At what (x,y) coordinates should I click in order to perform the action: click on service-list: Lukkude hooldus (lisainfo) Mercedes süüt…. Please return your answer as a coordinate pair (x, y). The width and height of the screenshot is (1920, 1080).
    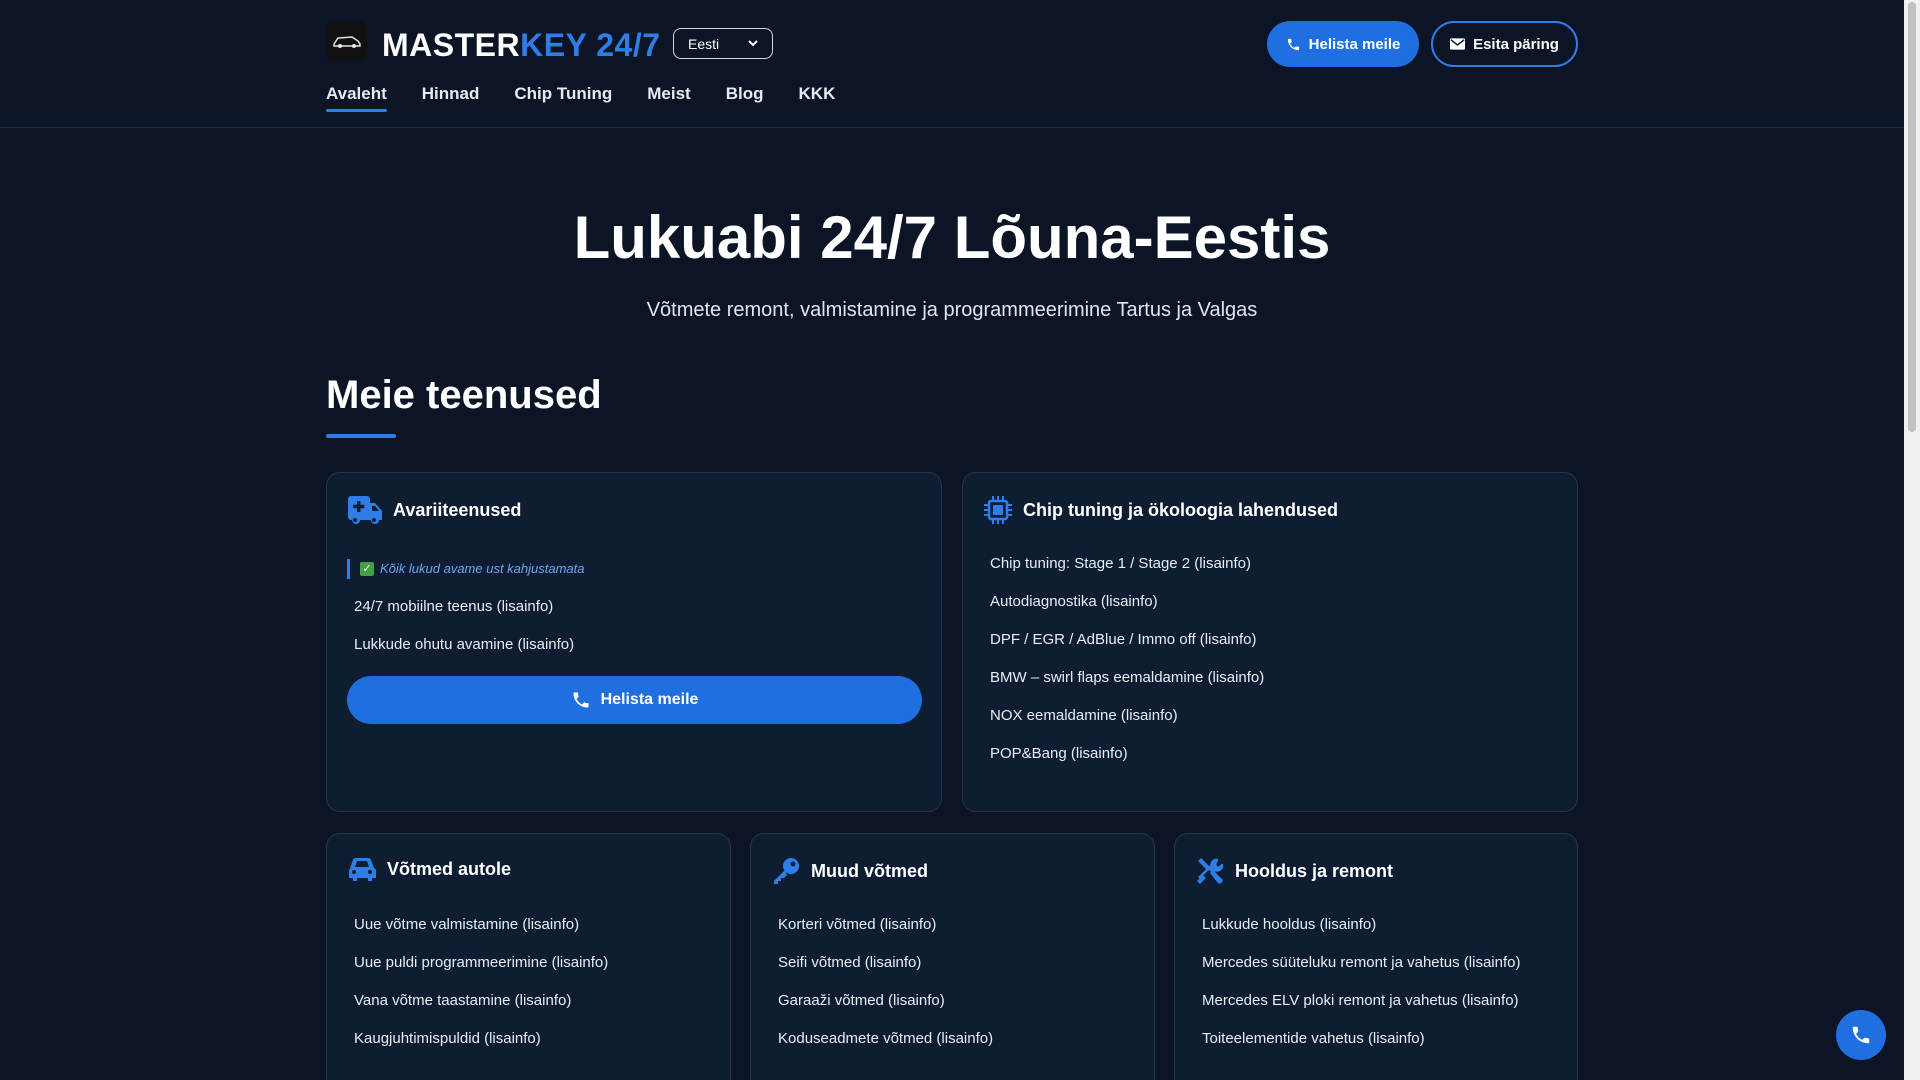
    Looking at the image, I should click on (1361, 982).